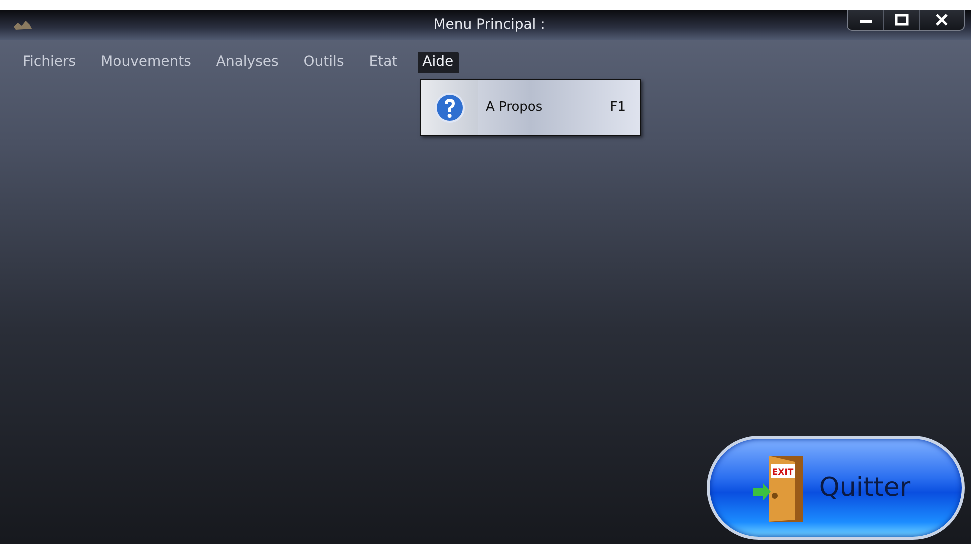 This screenshot has width=971, height=544. I want to click on menu-item: Etat, so click(383, 62).